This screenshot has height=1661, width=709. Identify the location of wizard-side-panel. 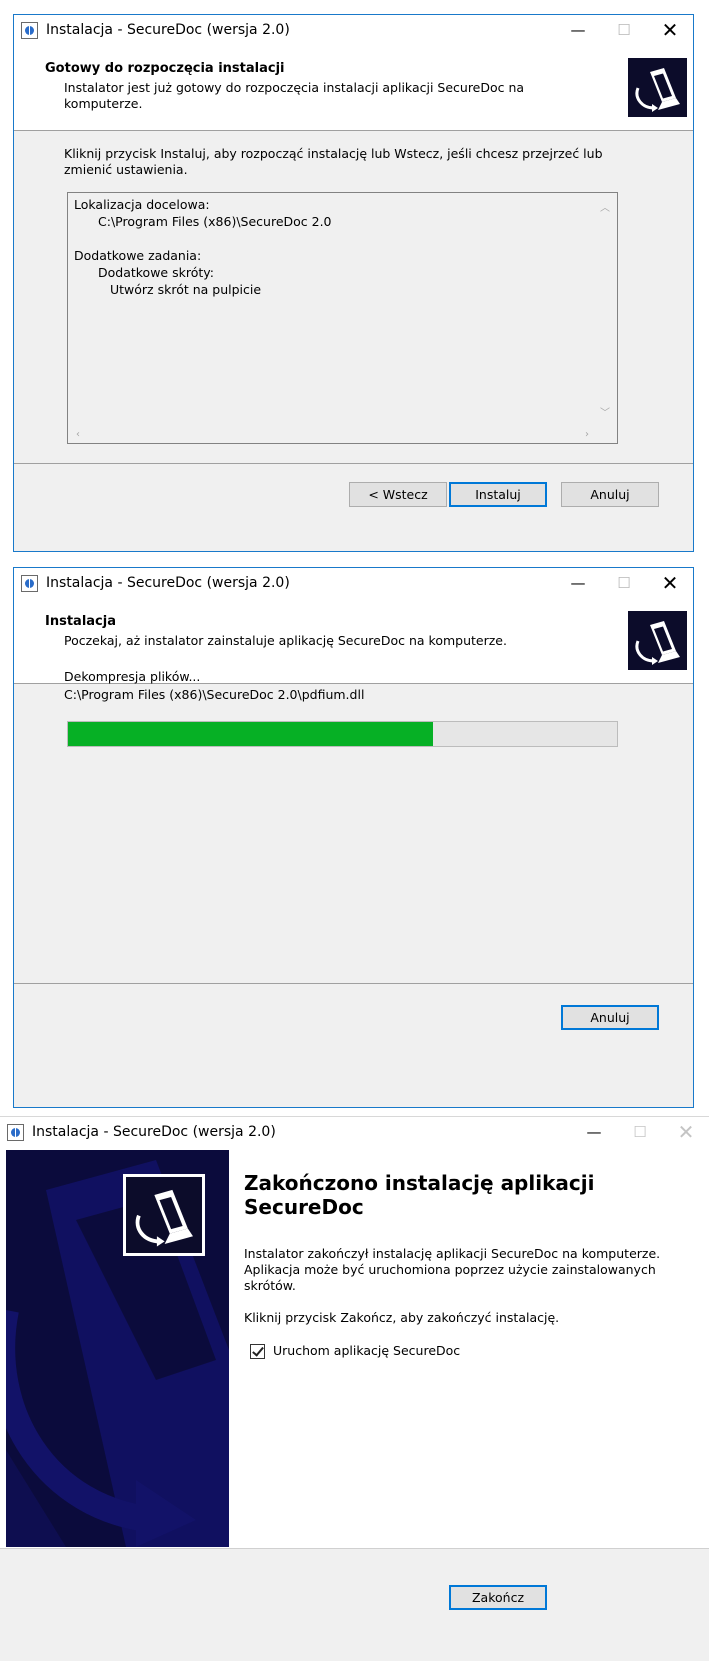
(117, 1348).